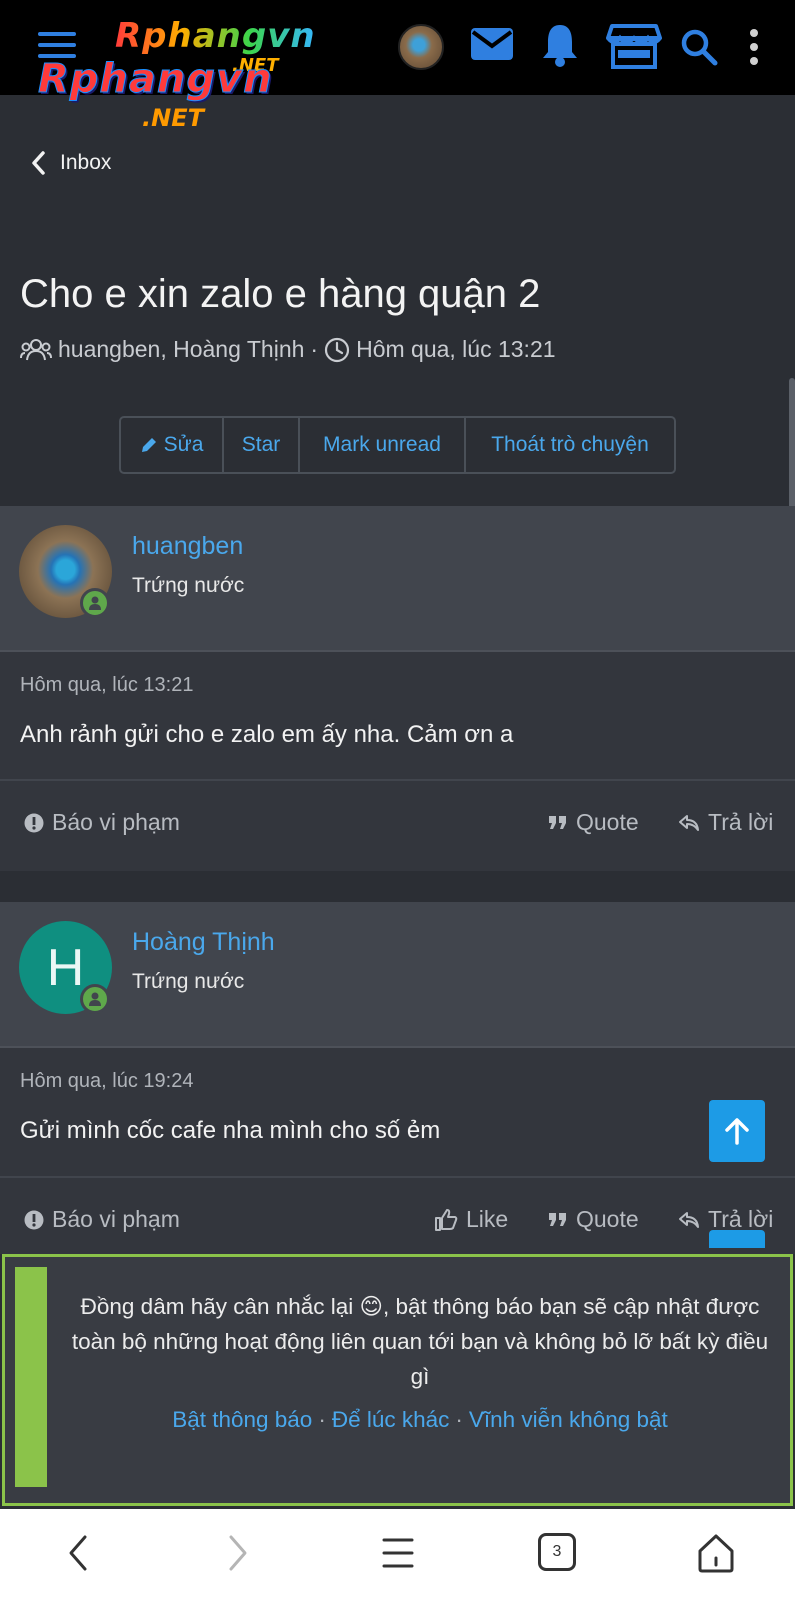 This screenshot has height=1600, width=795. What do you see at coordinates (36, 349) in the screenshot?
I see `users-icon` at bounding box center [36, 349].